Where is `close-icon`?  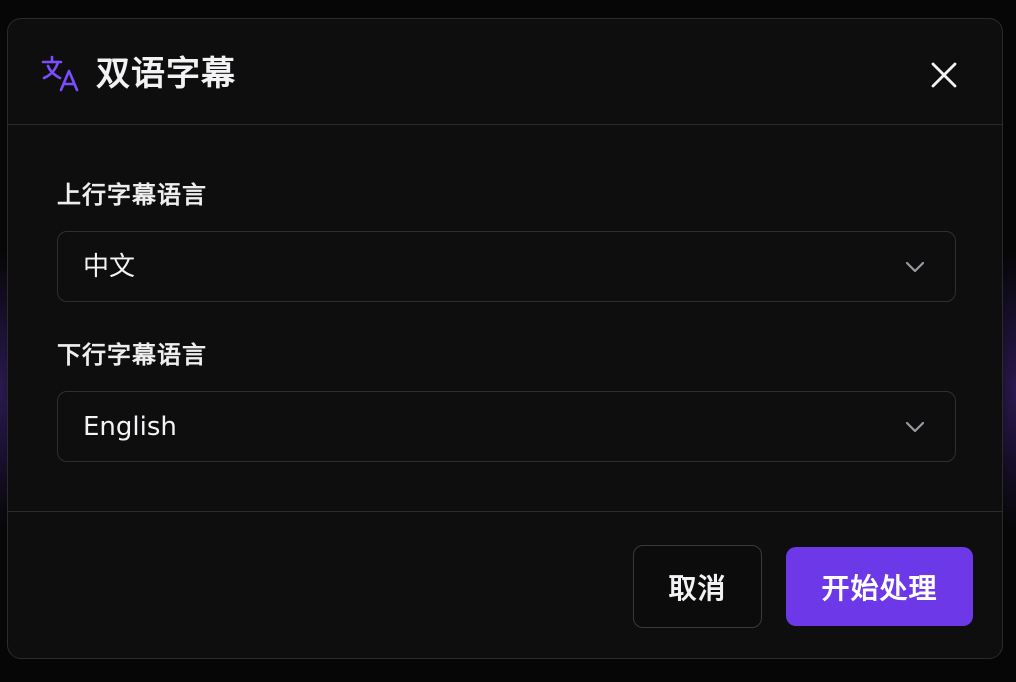 close-icon is located at coordinates (944, 77).